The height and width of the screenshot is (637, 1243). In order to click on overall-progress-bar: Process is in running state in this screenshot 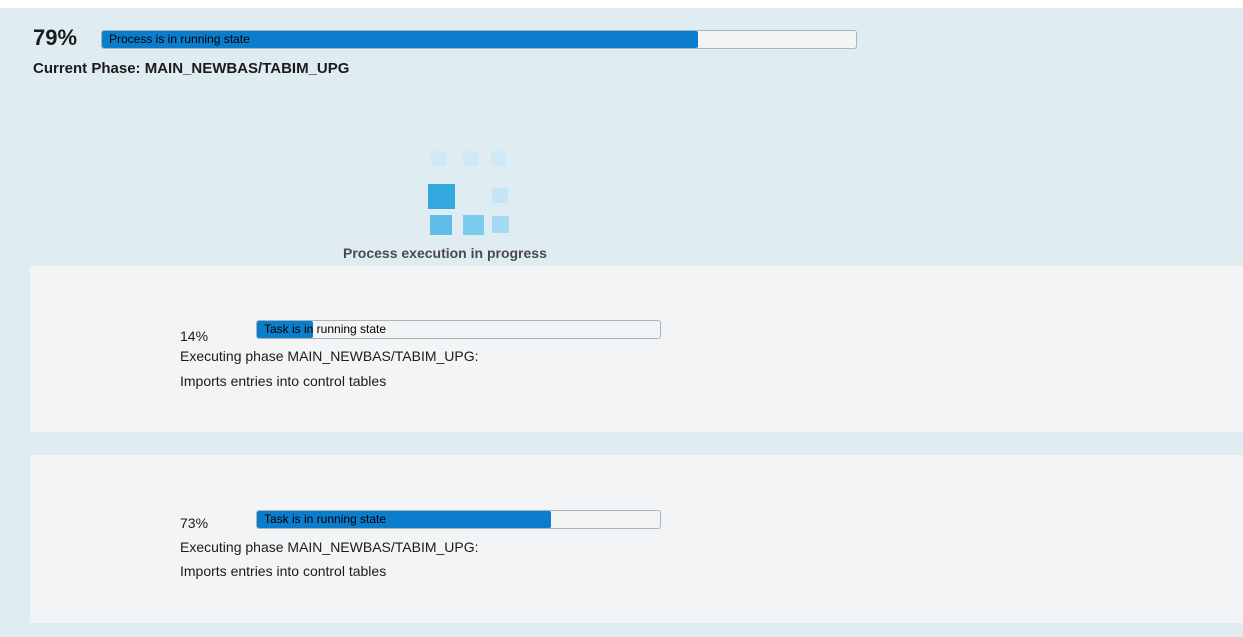, I will do `click(479, 39)`.